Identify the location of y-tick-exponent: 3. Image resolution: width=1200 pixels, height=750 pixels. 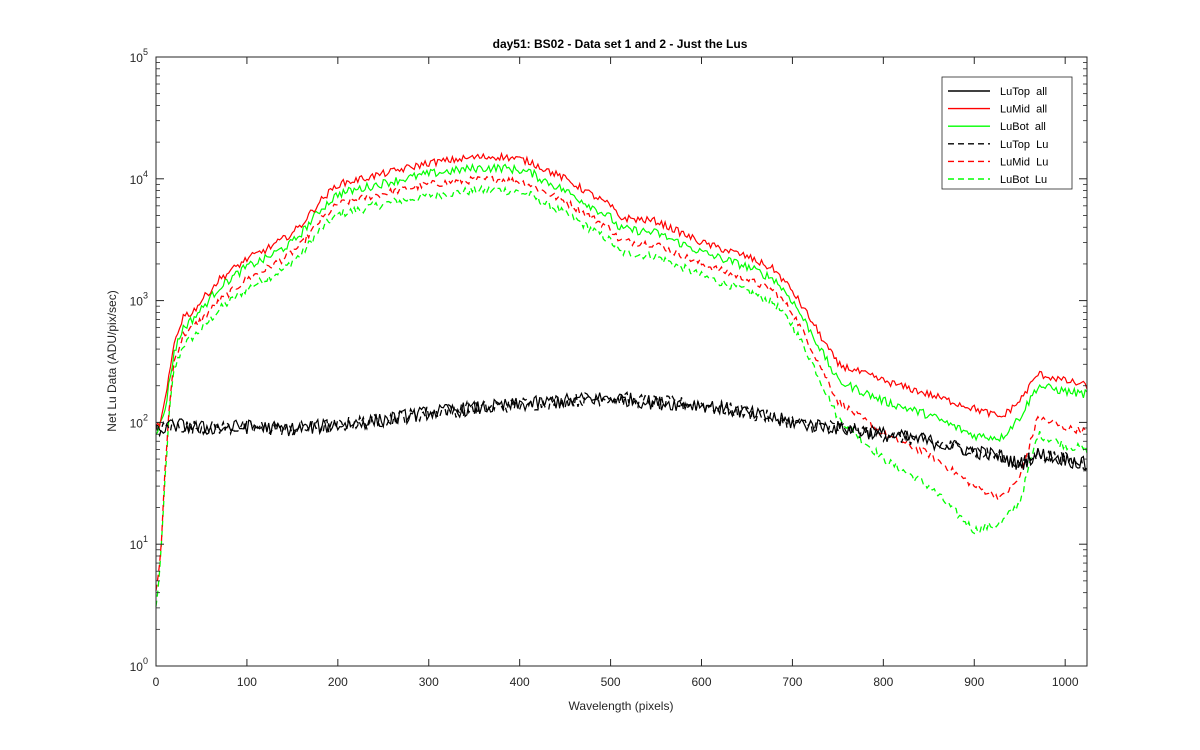
(145, 296).